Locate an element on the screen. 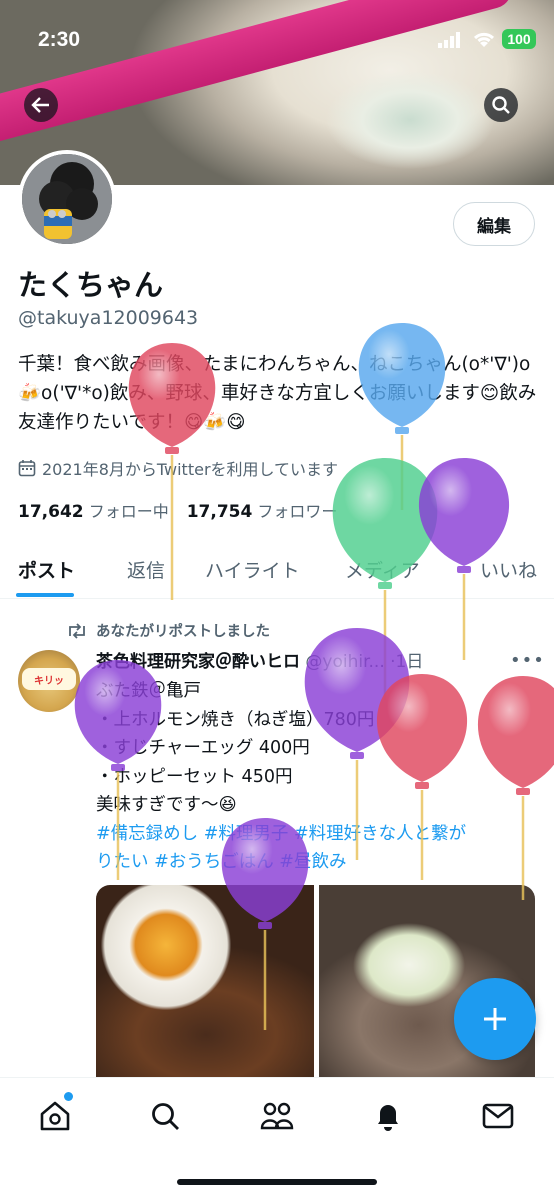 The height and width of the screenshot is (1201, 554). home-icon is located at coordinates (55, 1116).